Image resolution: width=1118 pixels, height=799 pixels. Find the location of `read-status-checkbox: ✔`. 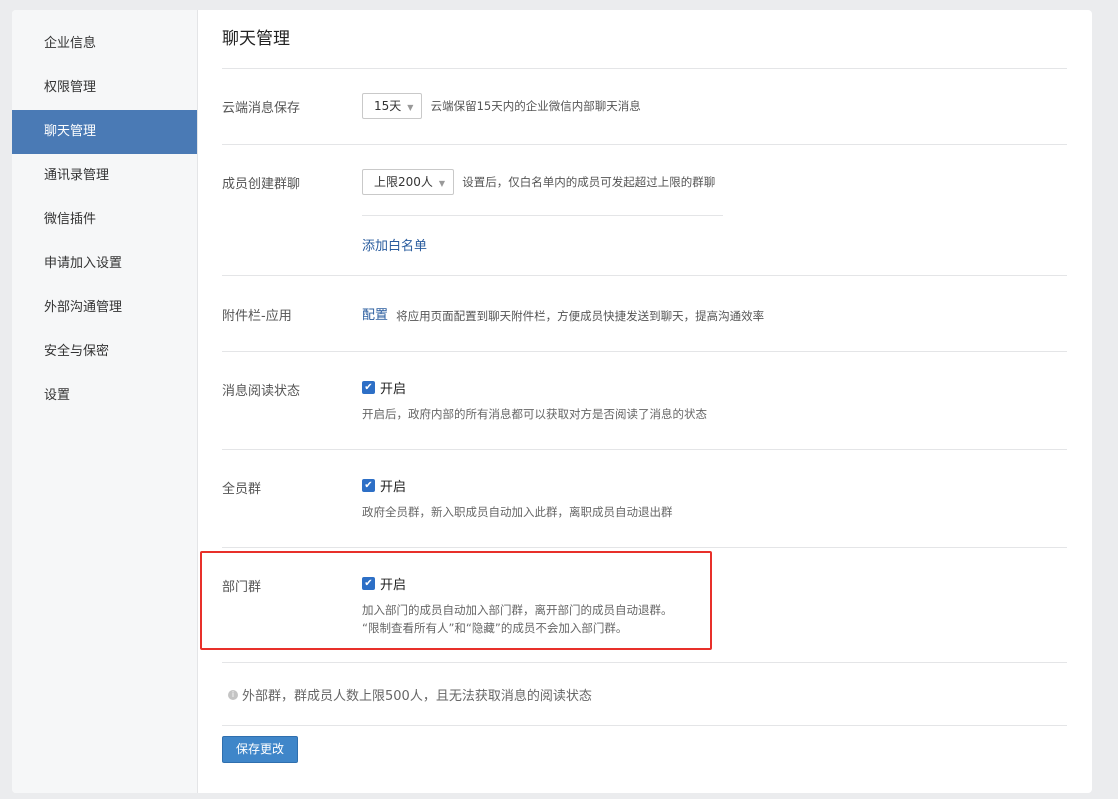

read-status-checkbox: ✔ is located at coordinates (368, 387).